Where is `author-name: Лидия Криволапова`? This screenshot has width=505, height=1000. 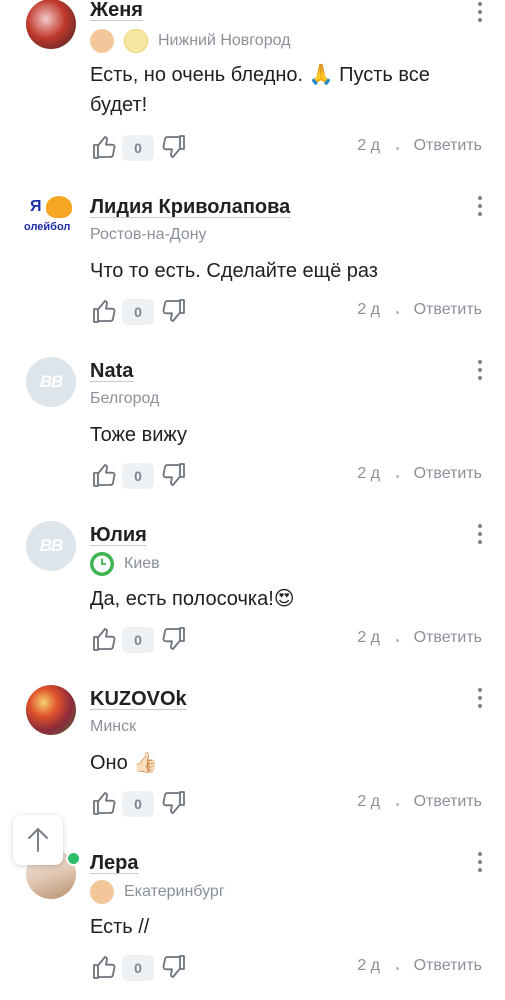
author-name: Лидия Криволапова is located at coordinates (190, 207).